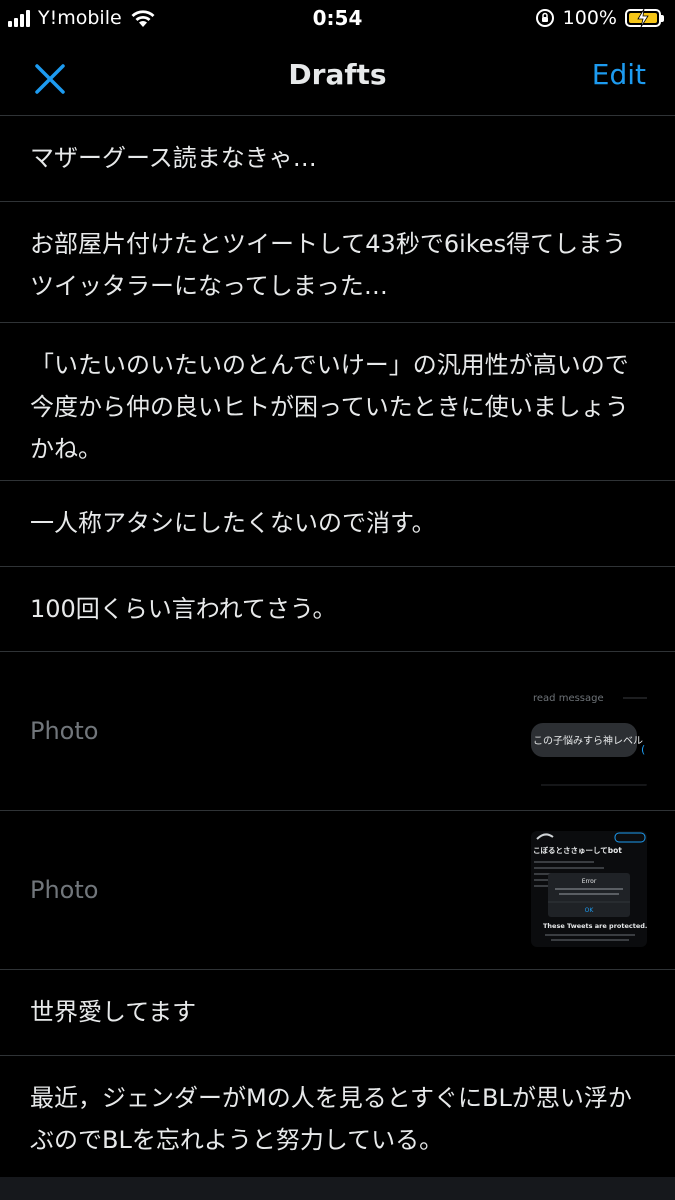 The height and width of the screenshot is (1200, 675). Describe the element at coordinates (233, 523) in the screenshot. I see `draft-text: 一人称アタシにしたくないので消す。` at that location.